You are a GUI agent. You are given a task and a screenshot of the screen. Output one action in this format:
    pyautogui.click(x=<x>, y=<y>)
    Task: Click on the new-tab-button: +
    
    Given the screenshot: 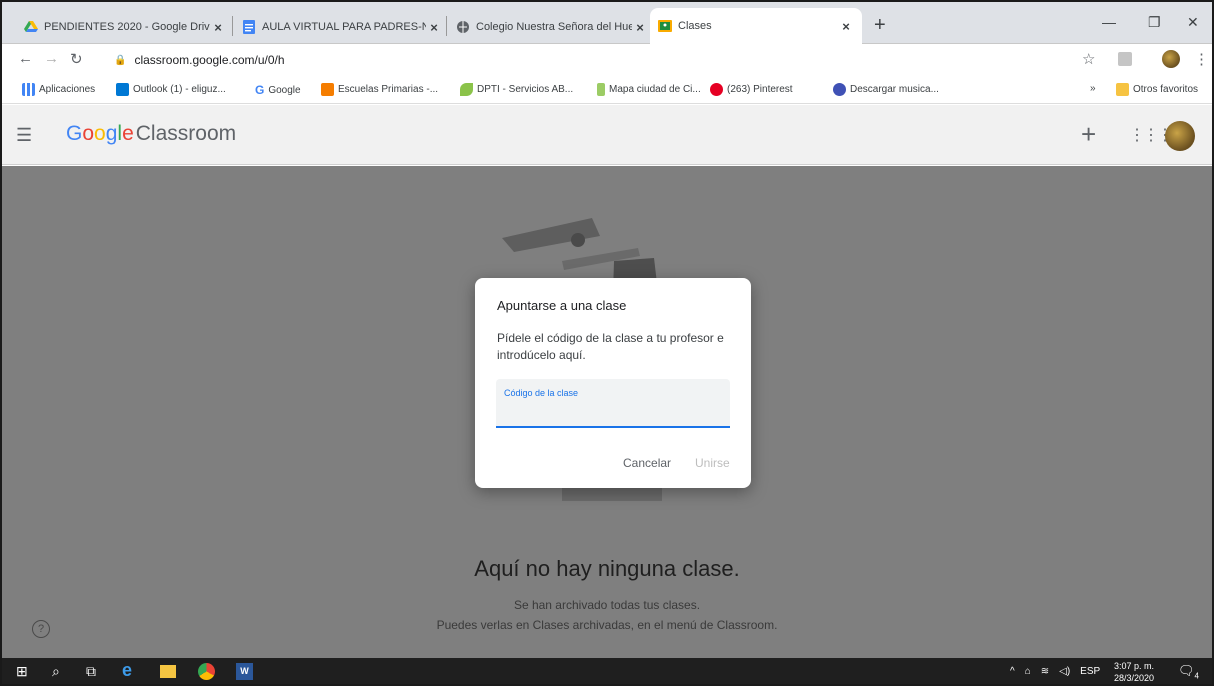 What is the action you would take?
    pyautogui.click(x=880, y=25)
    